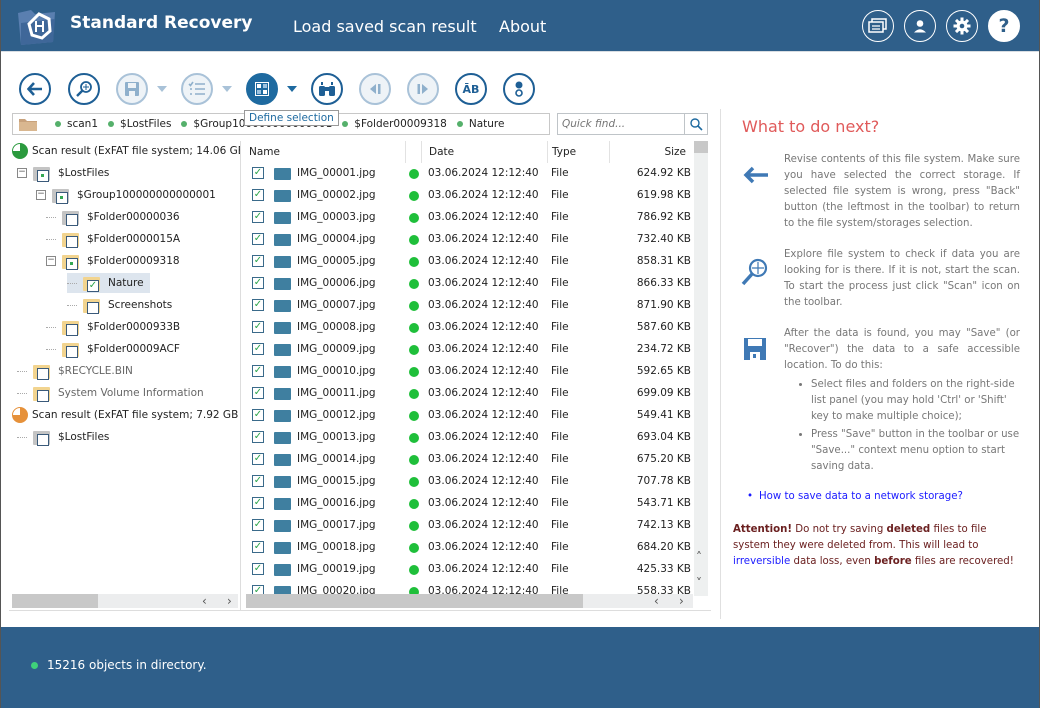 Image resolution: width=1040 pixels, height=708 pixels. Describe the element at coordinates (480, 124) in the screenshot. I see `breadcrumb-item: Nature` at that location.